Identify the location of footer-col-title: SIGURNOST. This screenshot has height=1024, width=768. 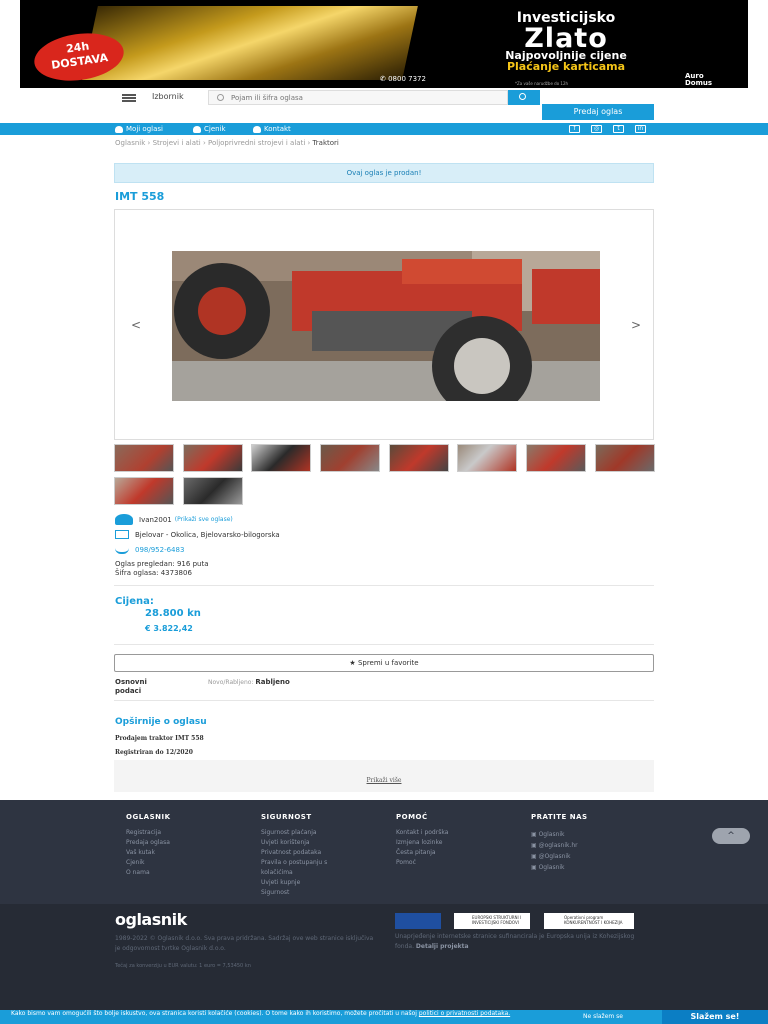
(286, 817).